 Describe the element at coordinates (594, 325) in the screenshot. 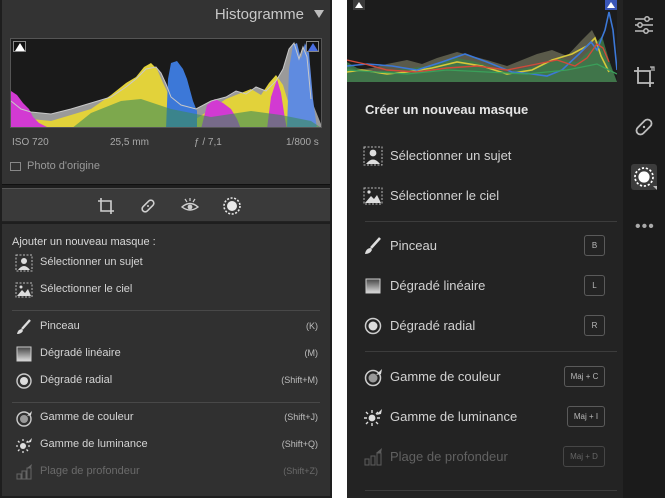

I see `radial-gradient-shortcut-key: R` at that location.